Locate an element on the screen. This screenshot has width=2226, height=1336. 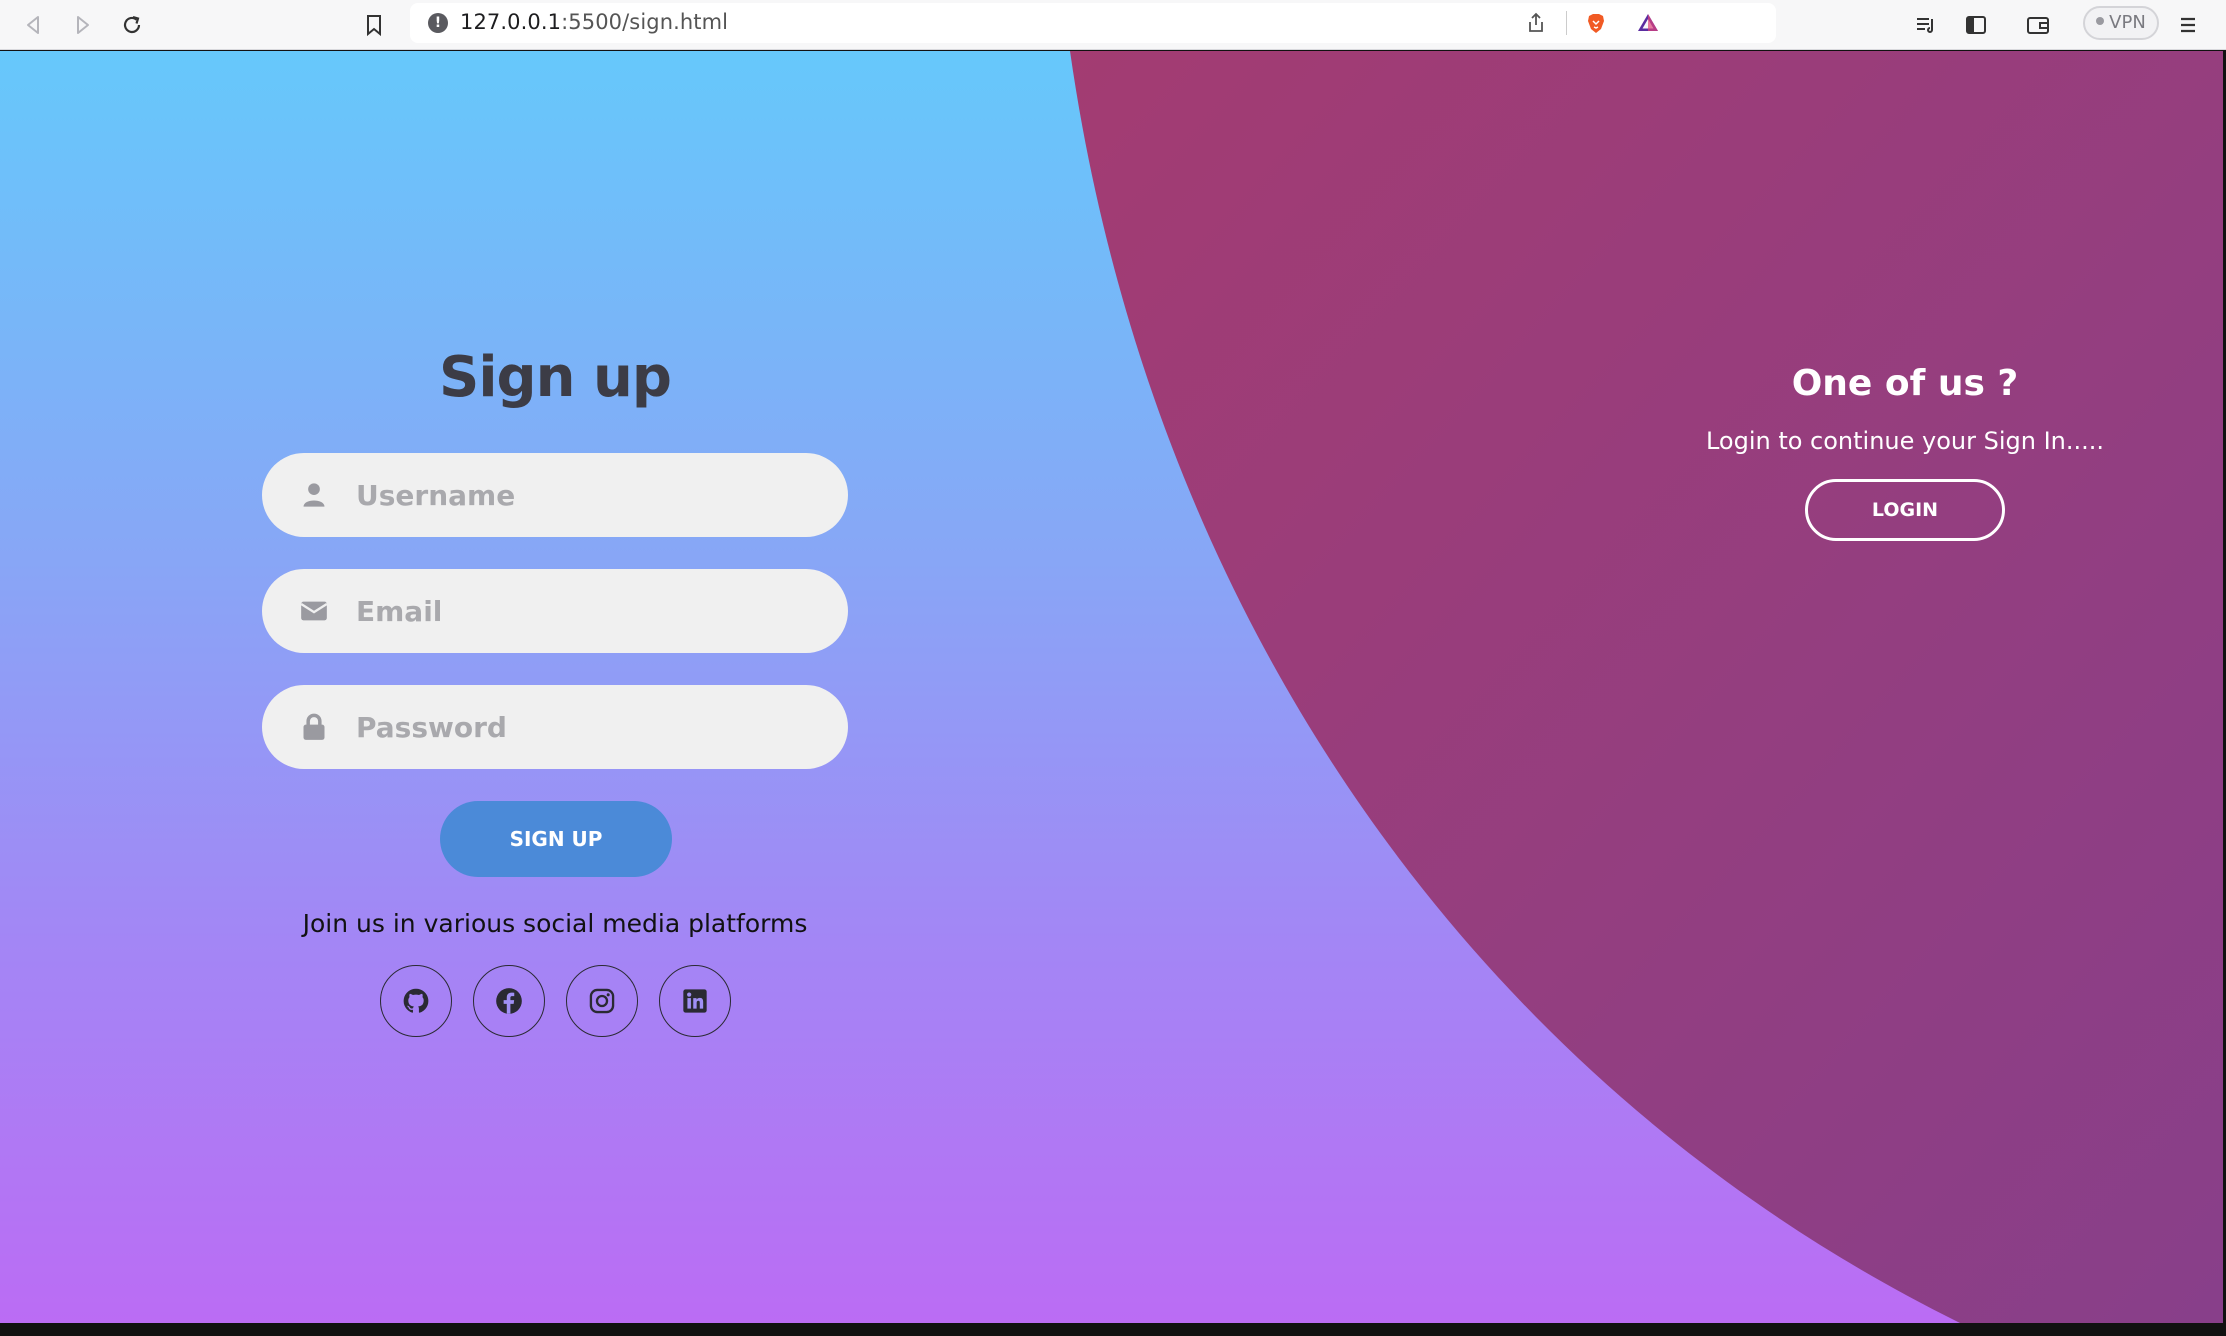
brave-shields-button is located at coordinates (1596, 23).